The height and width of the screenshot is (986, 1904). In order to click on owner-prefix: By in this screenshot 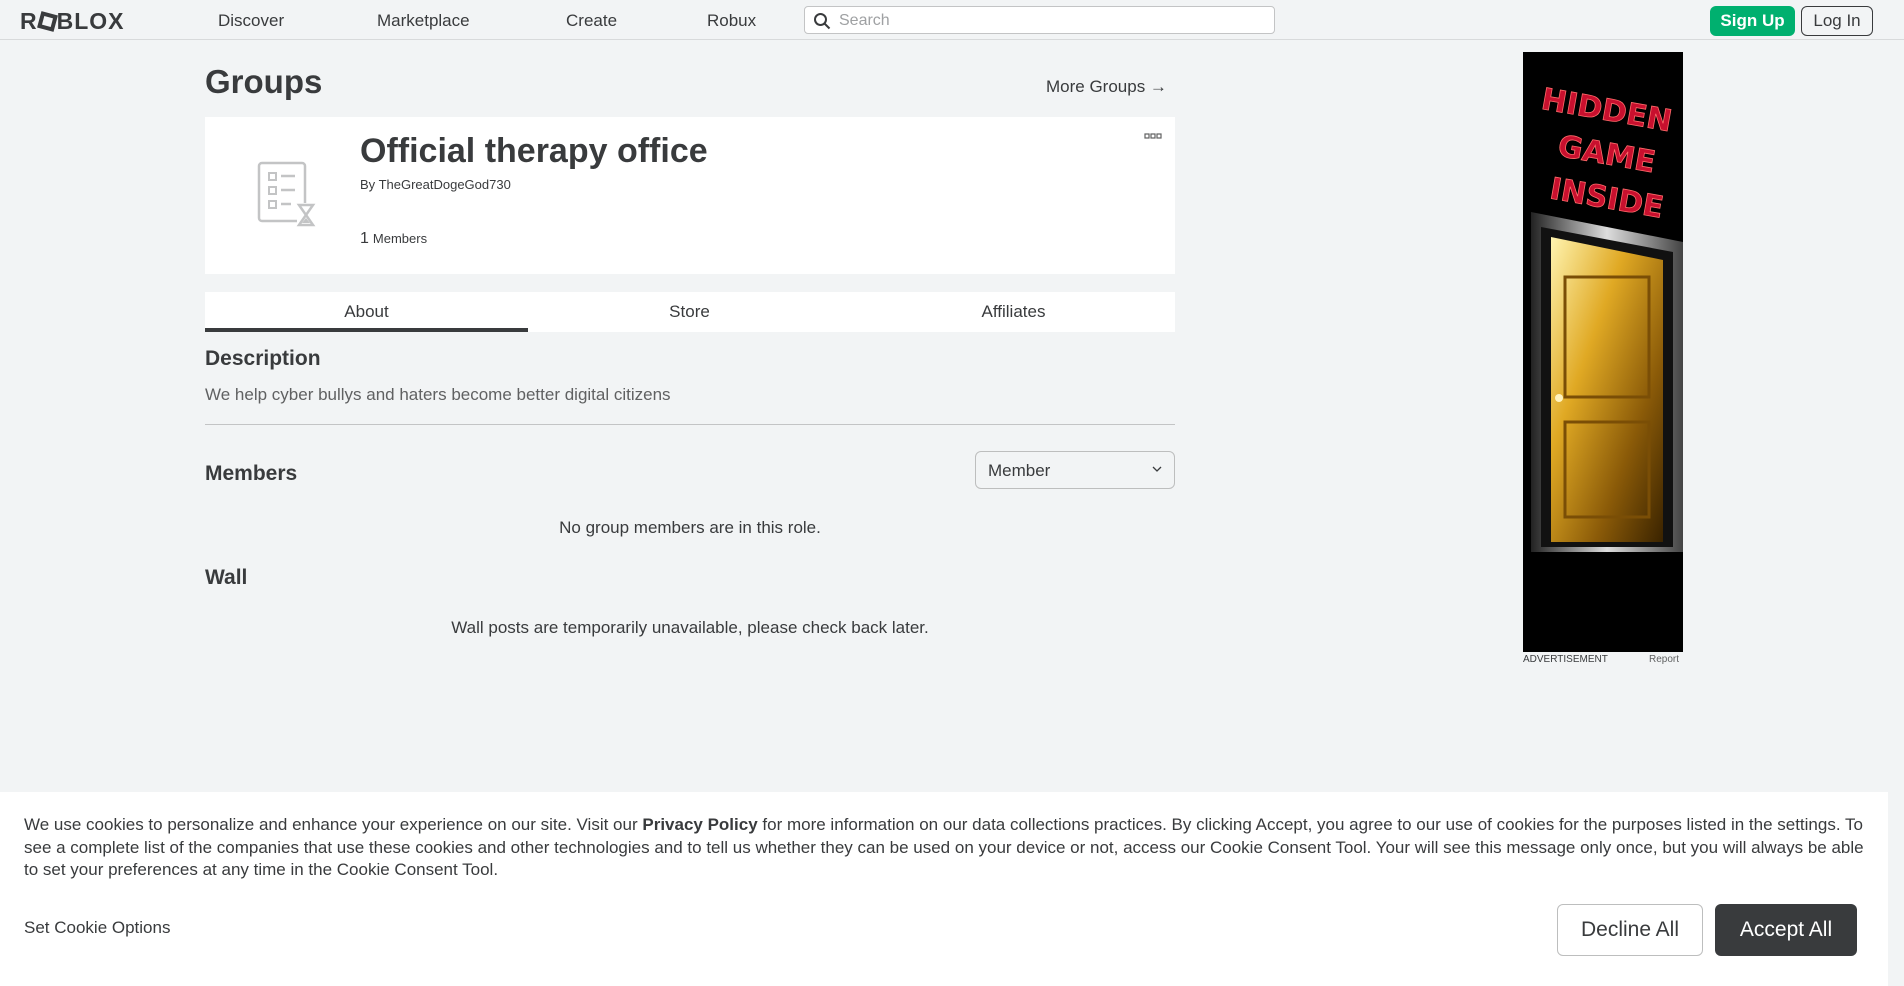, I will do `click(368, 184)`.